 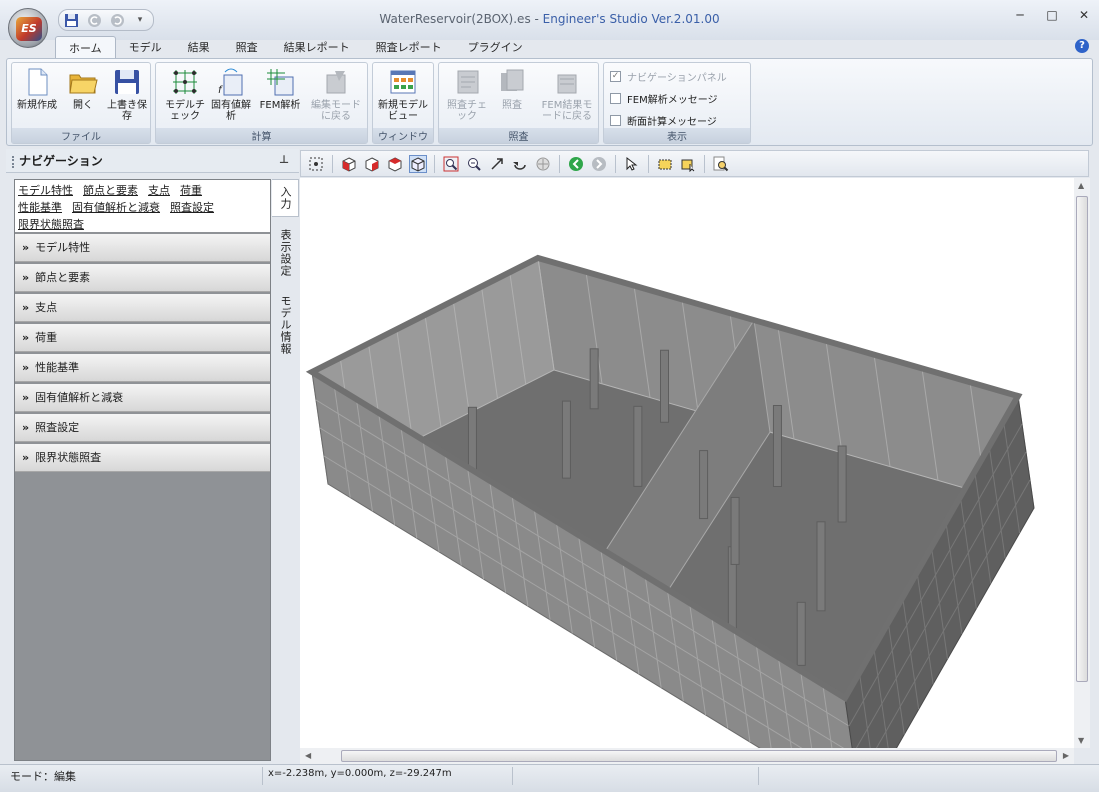 What do you see at coordinates (1081, 185) in the screenshot?
I see `scroll-up-icon: ▲` at bounding box center [1081, 185].